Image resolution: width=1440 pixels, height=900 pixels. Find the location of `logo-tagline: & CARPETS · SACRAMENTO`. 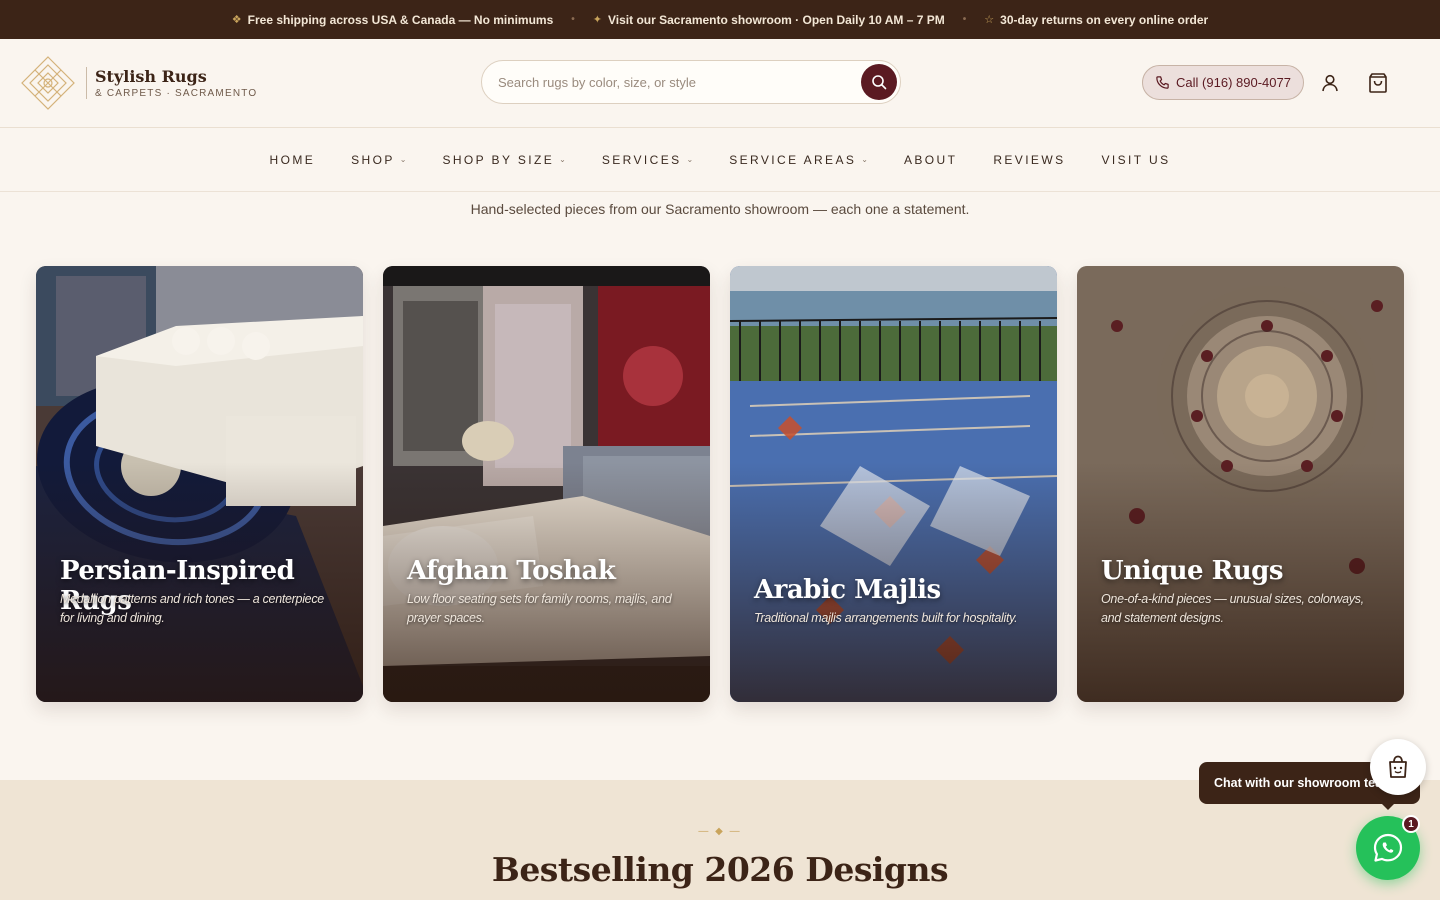

logo-tagline: & CARPETS · SACRAMENTO is located at coordinates (176, 93).